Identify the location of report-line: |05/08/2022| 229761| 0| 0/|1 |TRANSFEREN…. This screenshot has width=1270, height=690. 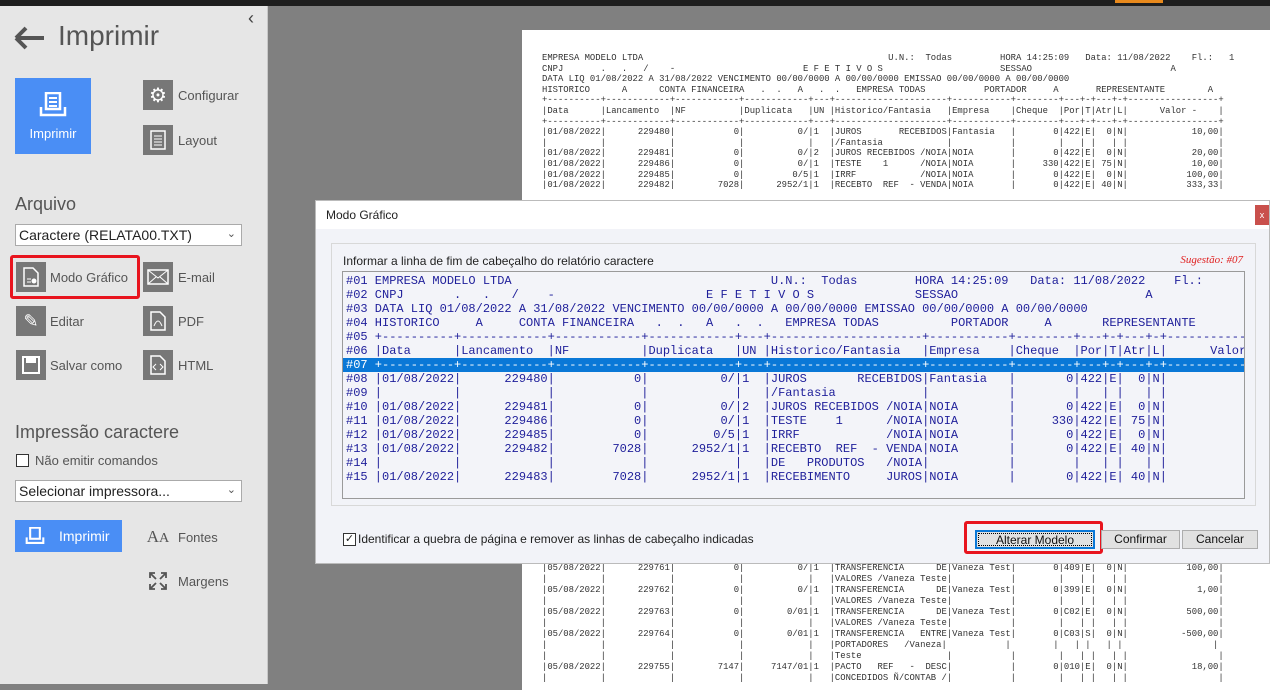
(883, 568).